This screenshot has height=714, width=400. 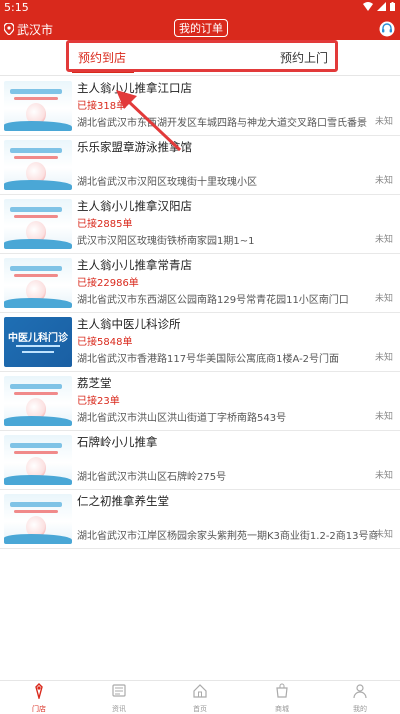 I want to click on store-list-item: 石牌岭小儿推拿湖北省武汉市洪山区石牌岭275号 未知, so click(x=200, y=460).